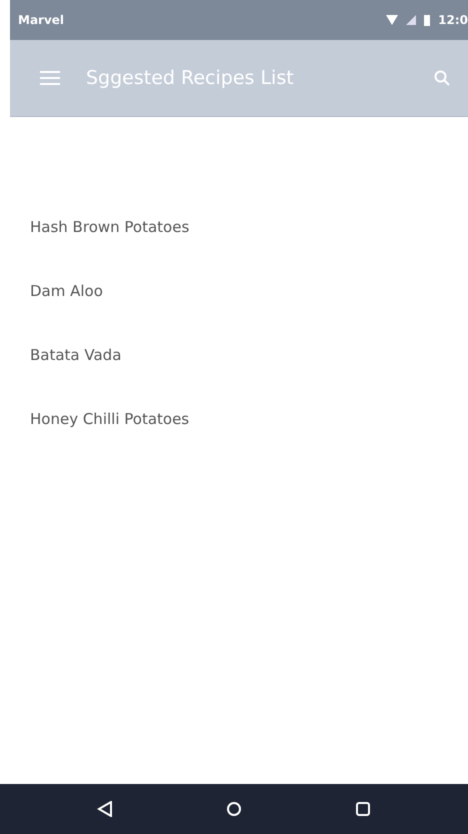  What do you see at coordinates (104, 809) in the screenshot?
I see `triangle-icon` at bounding box center [104, 809].